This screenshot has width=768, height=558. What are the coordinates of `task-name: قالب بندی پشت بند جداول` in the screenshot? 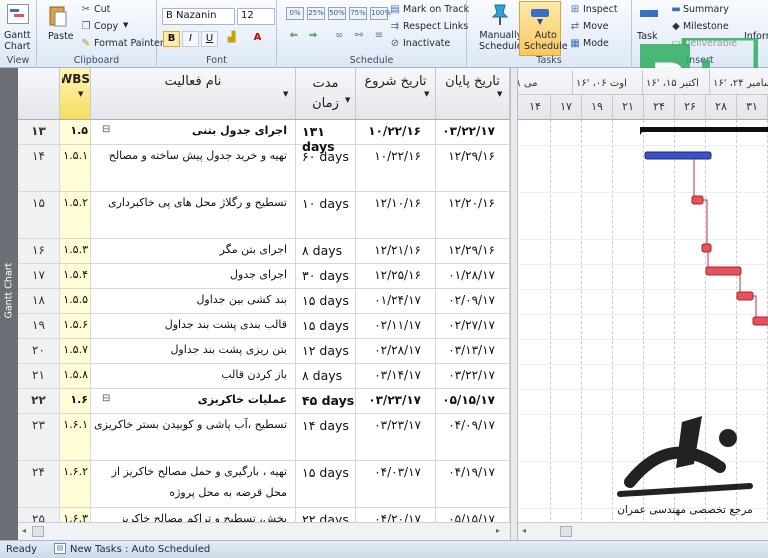 It's located at (193, 326).